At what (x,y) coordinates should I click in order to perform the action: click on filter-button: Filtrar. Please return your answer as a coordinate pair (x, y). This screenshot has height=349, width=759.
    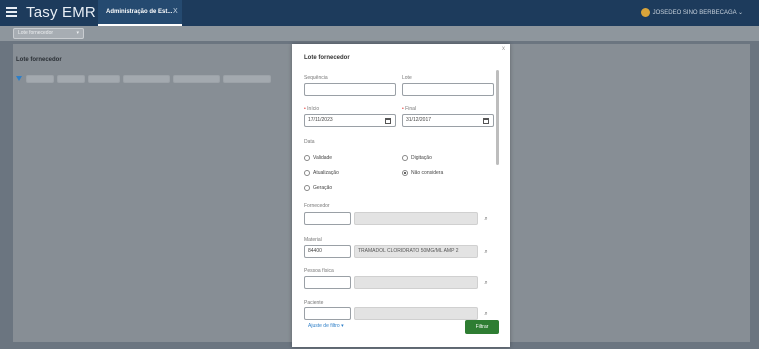
    Looking at the image, I should click on (482, 327).